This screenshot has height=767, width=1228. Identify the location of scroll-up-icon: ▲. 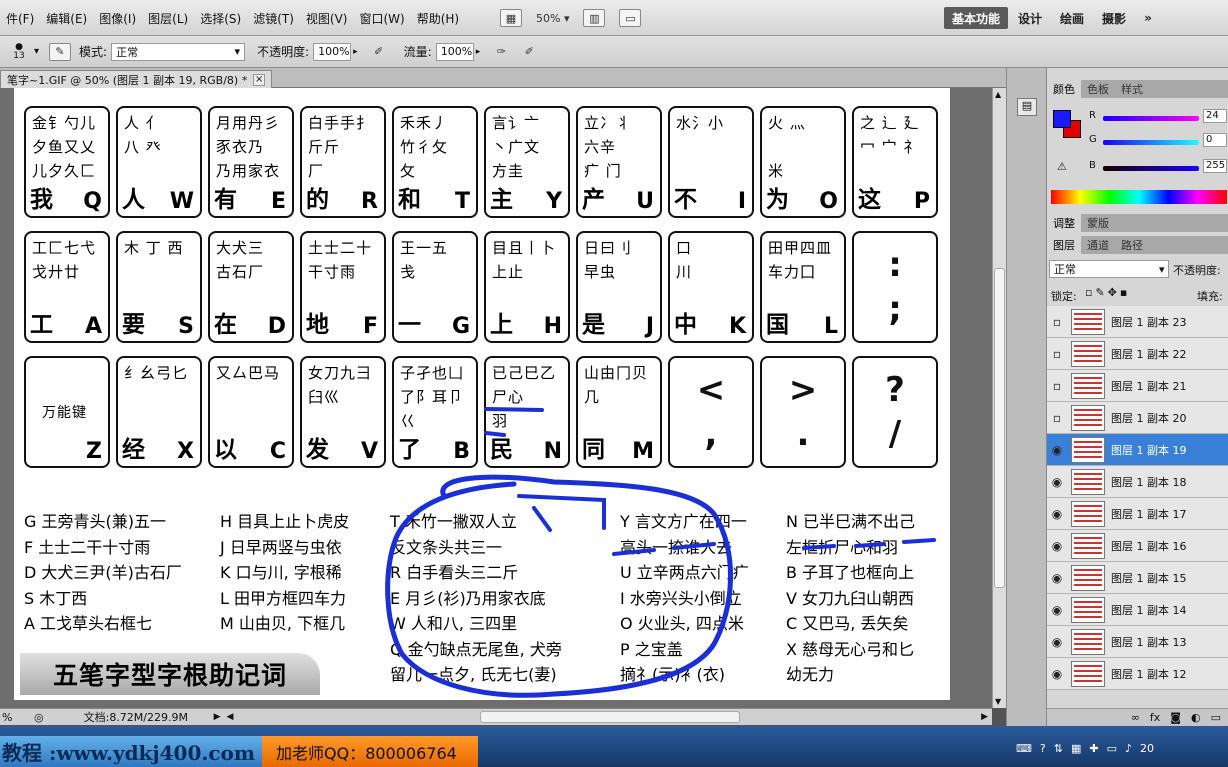
(998, 94).